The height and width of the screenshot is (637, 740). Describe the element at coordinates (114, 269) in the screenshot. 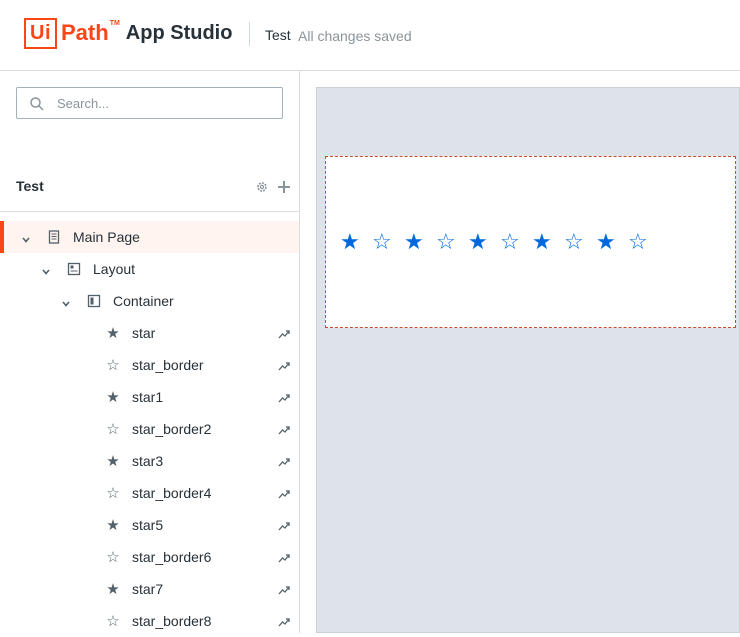

I see `tree-item-label: Layout` at that location.